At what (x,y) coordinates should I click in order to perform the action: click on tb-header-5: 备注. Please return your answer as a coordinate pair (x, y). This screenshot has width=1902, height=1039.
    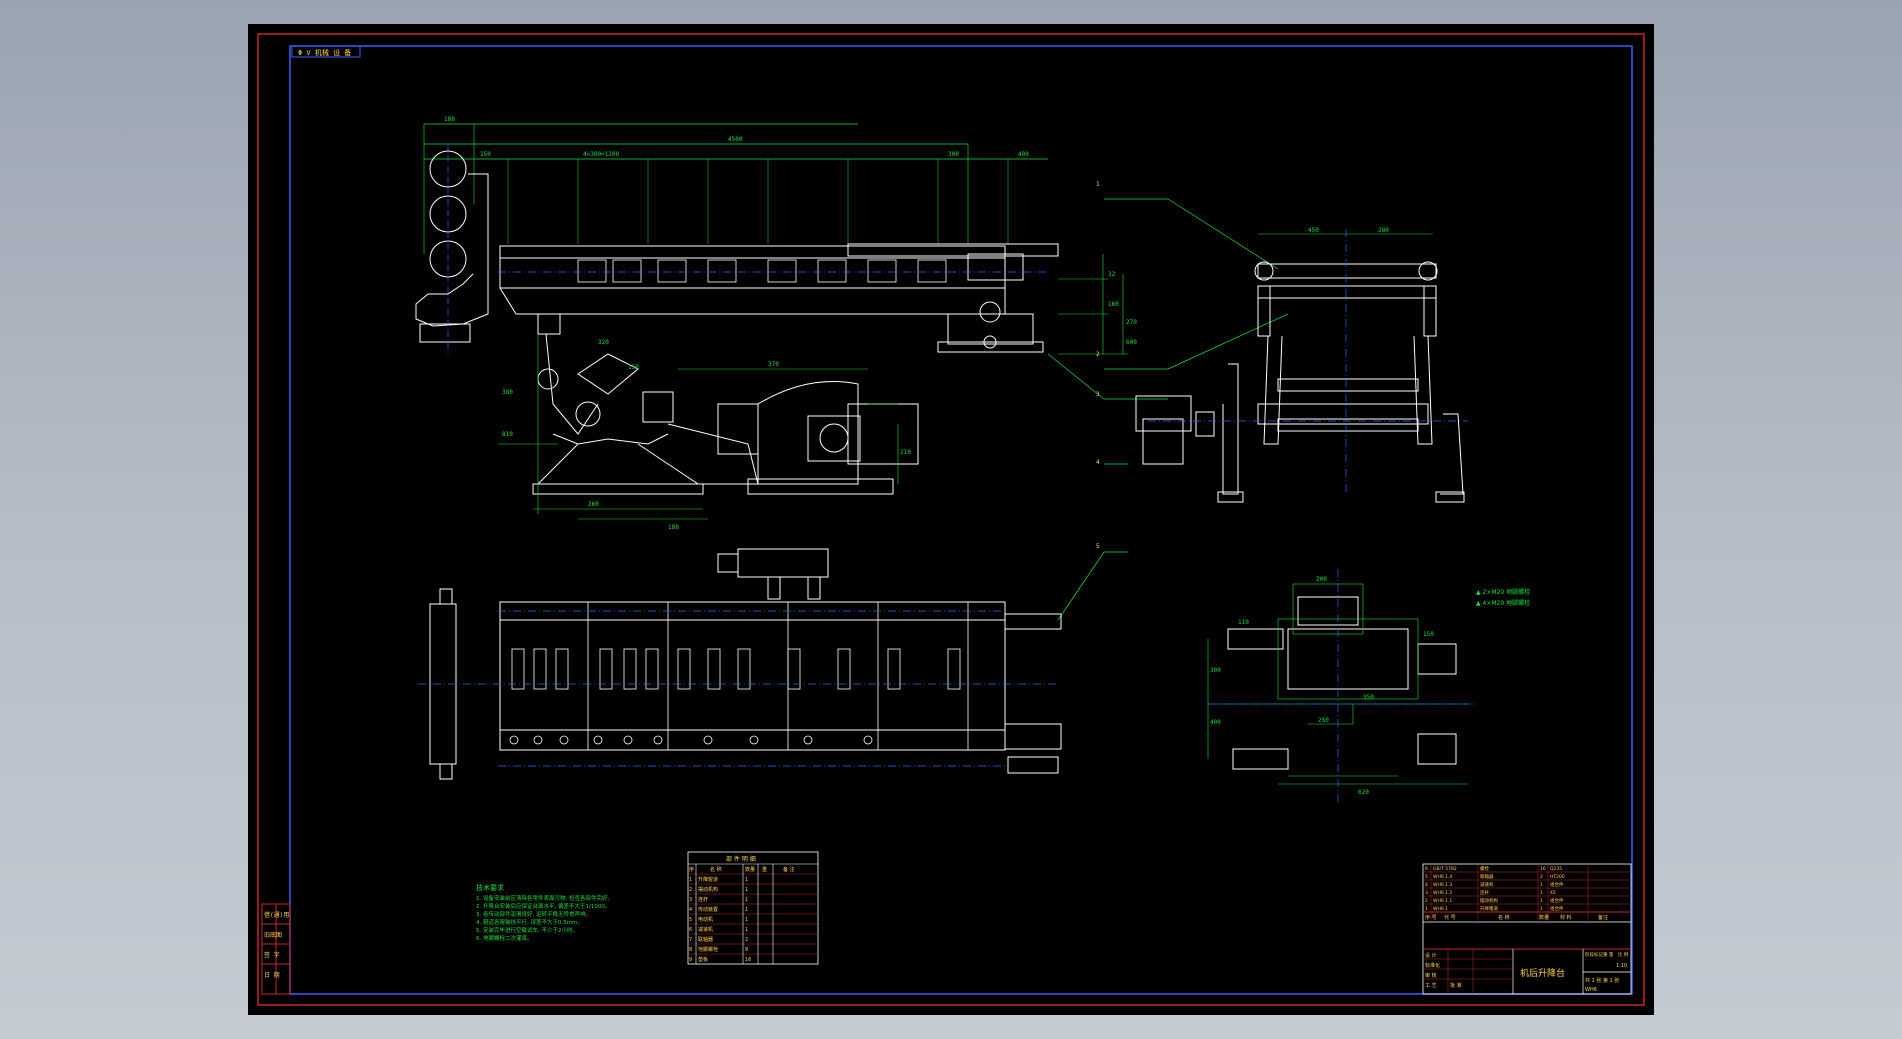
    Looking at the image, I should click on (1603, 917).